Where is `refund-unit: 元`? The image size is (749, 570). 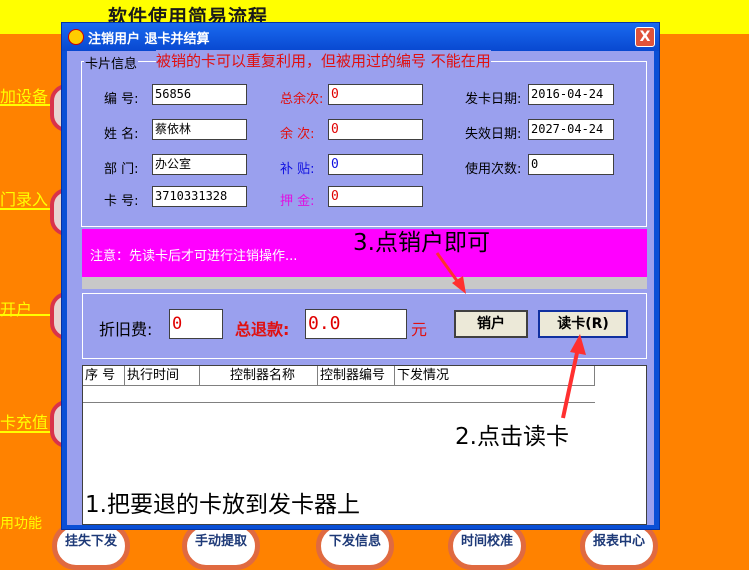
refund-unit: 元 is located at coordinates (419, 329).